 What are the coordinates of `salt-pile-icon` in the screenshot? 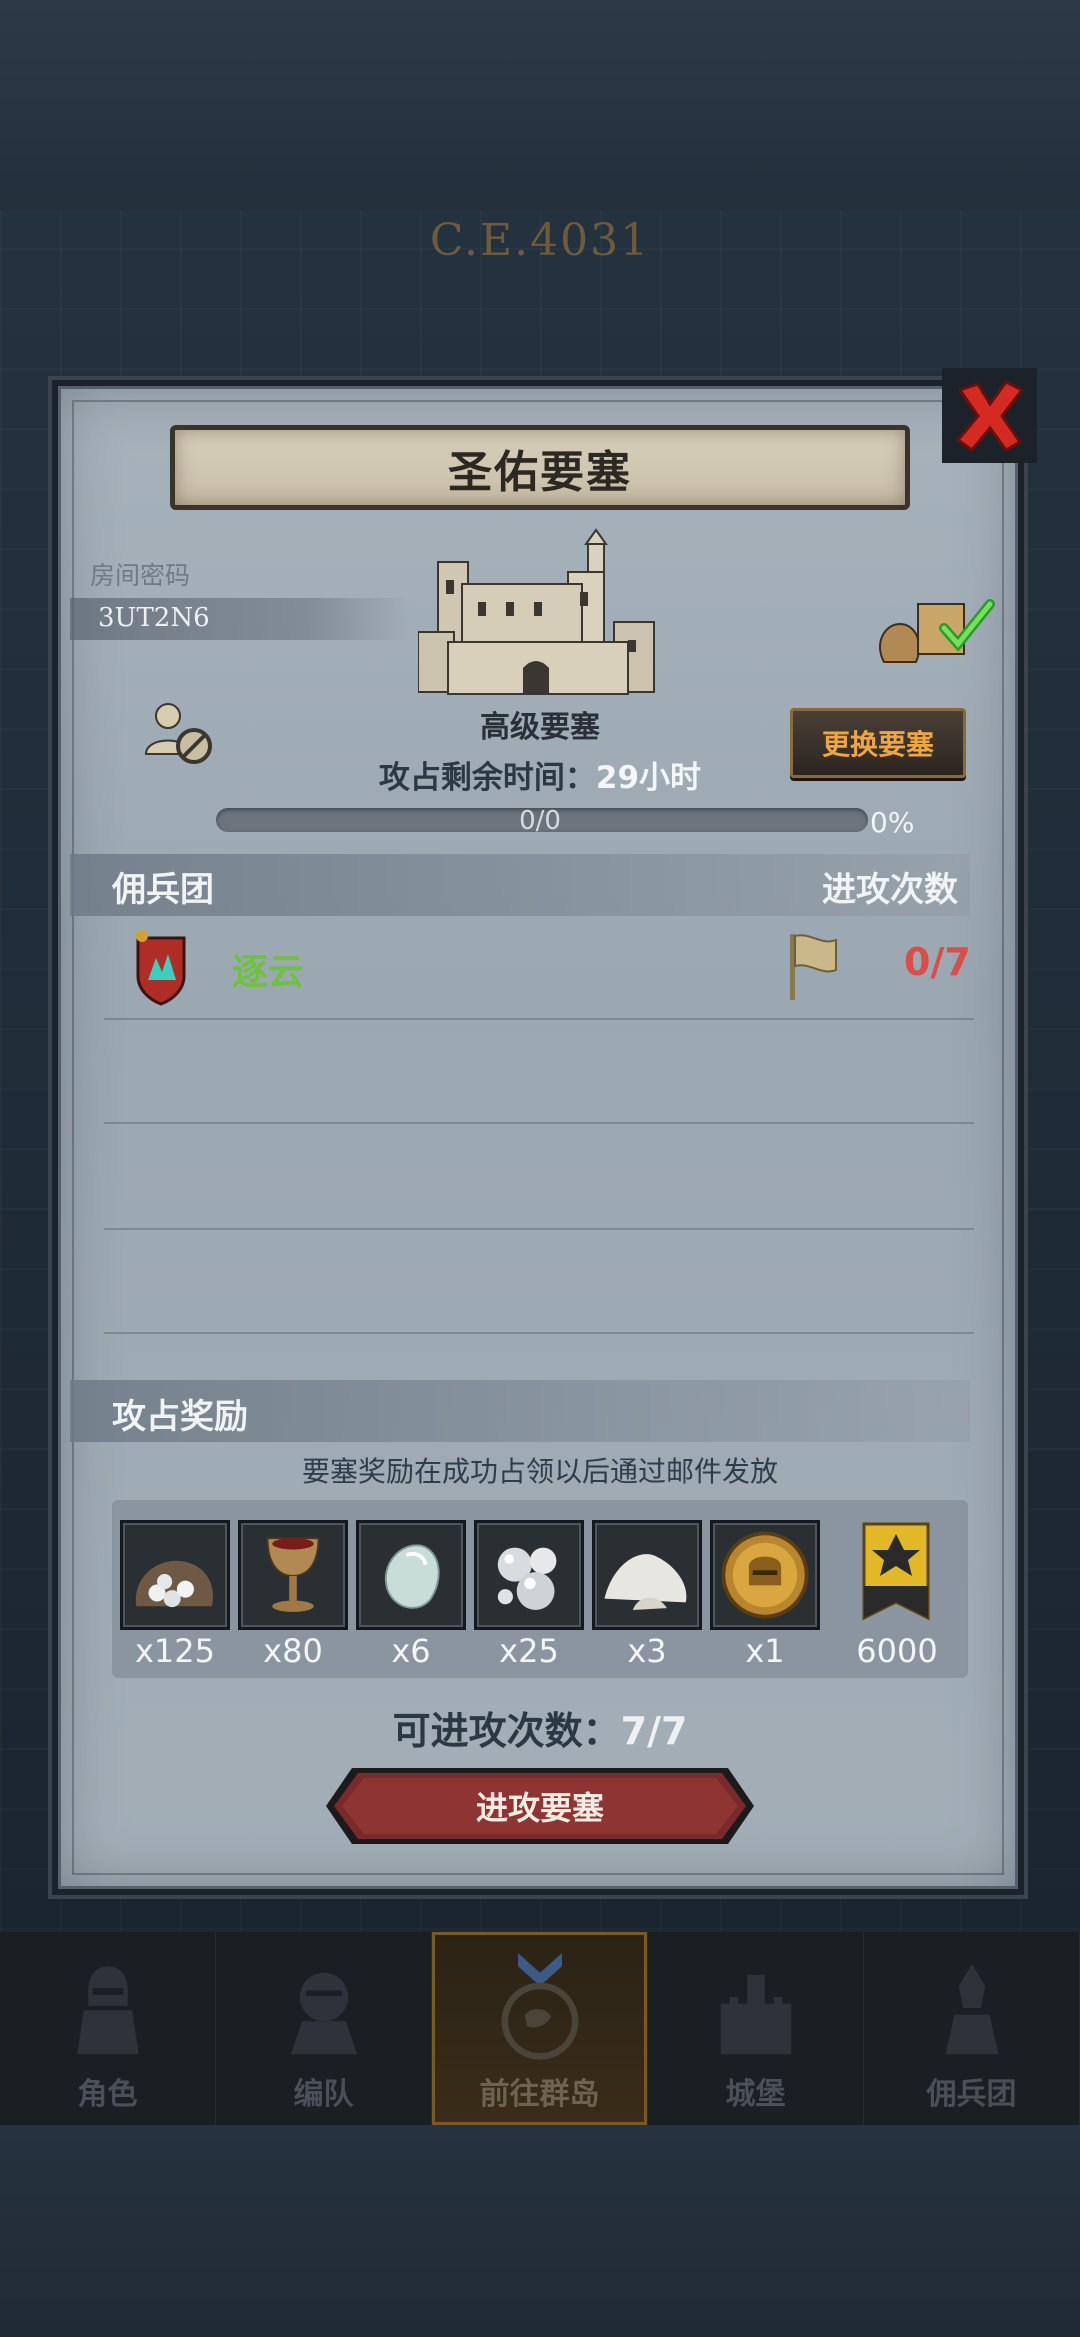 It's located at (645, 1582).